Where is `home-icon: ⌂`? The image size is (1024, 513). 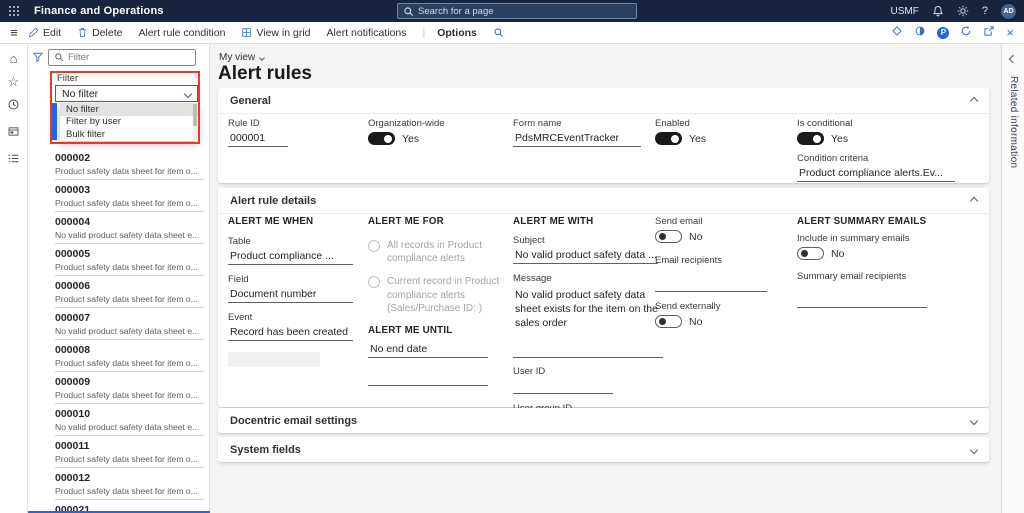
home-icon: ⌂ is located at coordinates (14, 59).